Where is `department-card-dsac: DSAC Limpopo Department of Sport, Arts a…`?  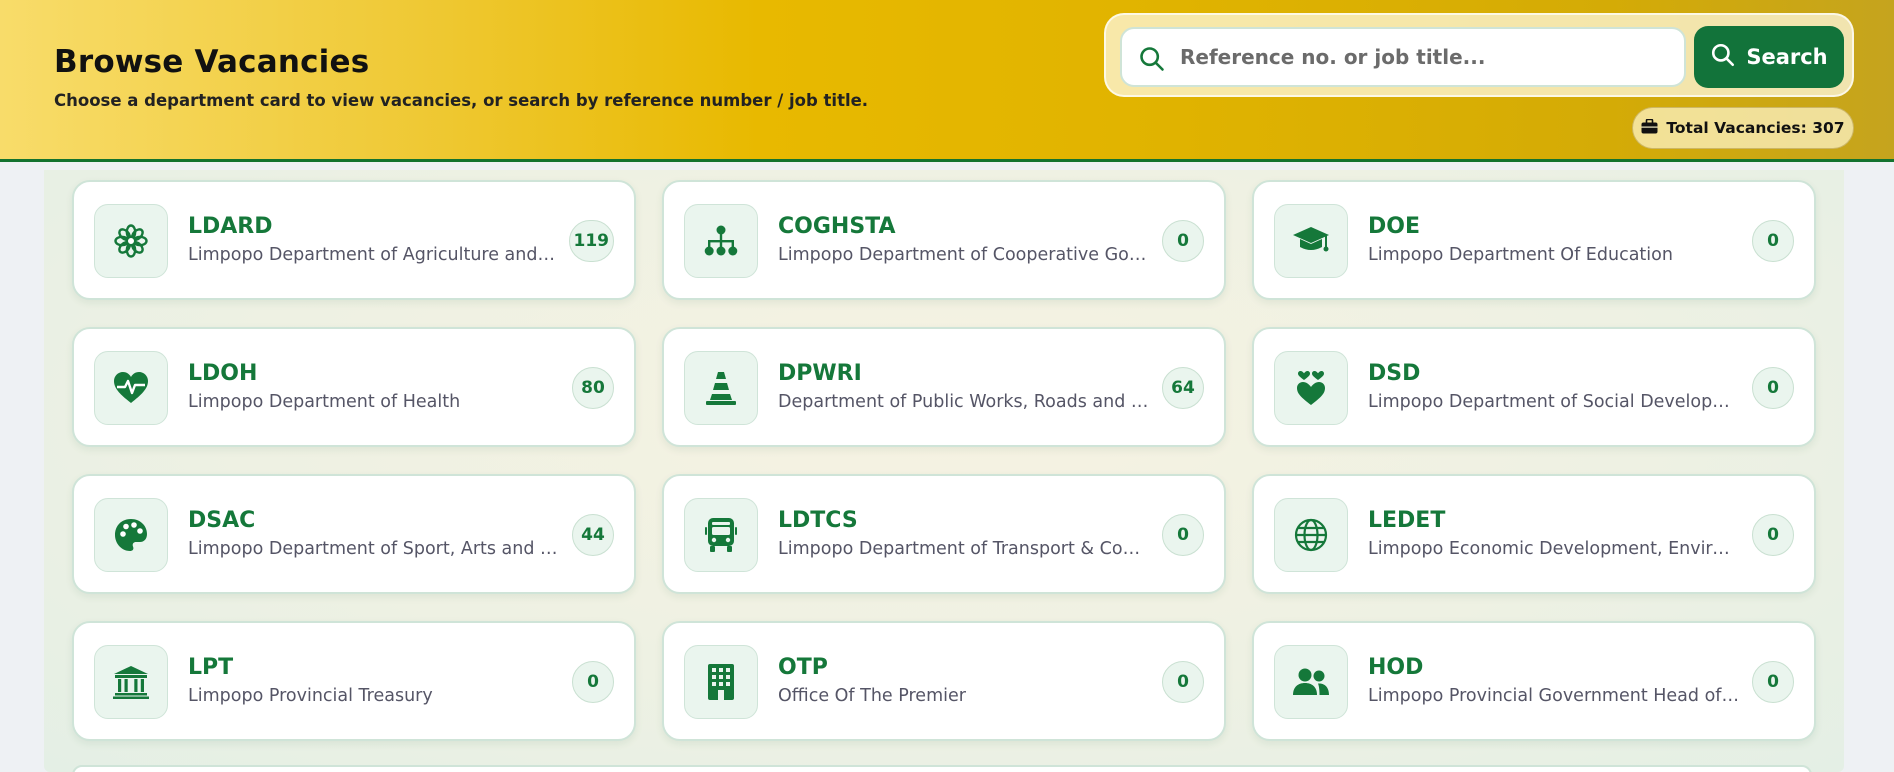 department-card-dsac: DSAC Limpopo Department of Sport, Arts a… is located at coordinates (354, 534).